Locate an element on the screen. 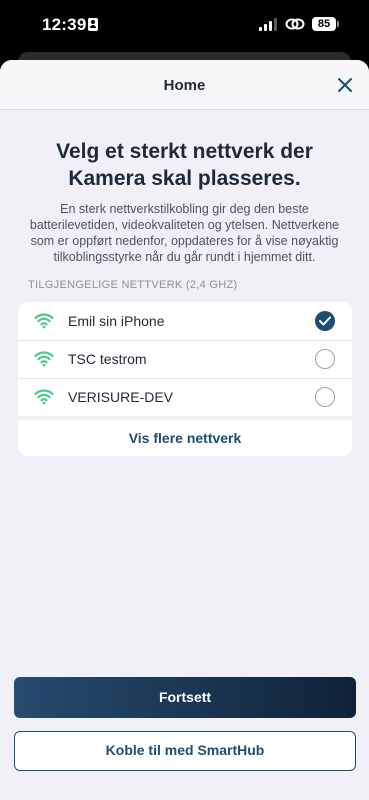  network-name: Emil sin iPhone is located at coordinates (116, 321).